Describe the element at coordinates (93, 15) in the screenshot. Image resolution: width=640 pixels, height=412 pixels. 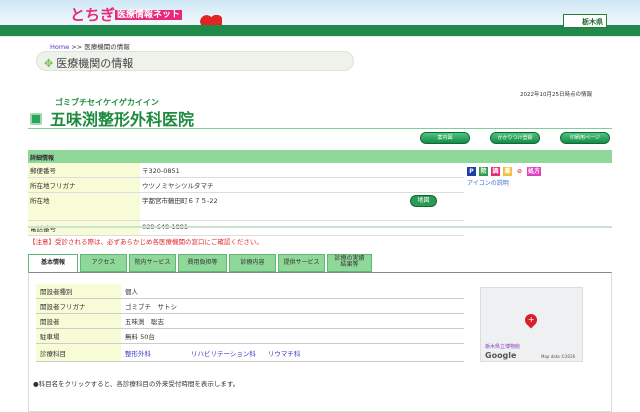
I see `logo-text: とちぎ` at that location.